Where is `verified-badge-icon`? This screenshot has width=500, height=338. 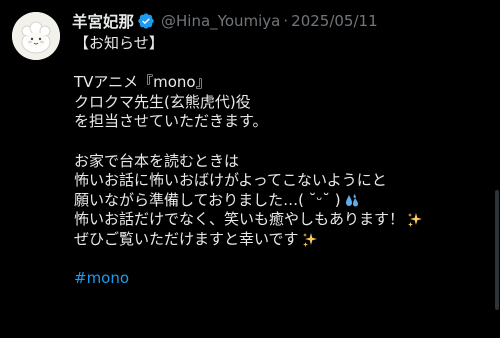
verified-badge-icon is located at coordinates (146, 21).